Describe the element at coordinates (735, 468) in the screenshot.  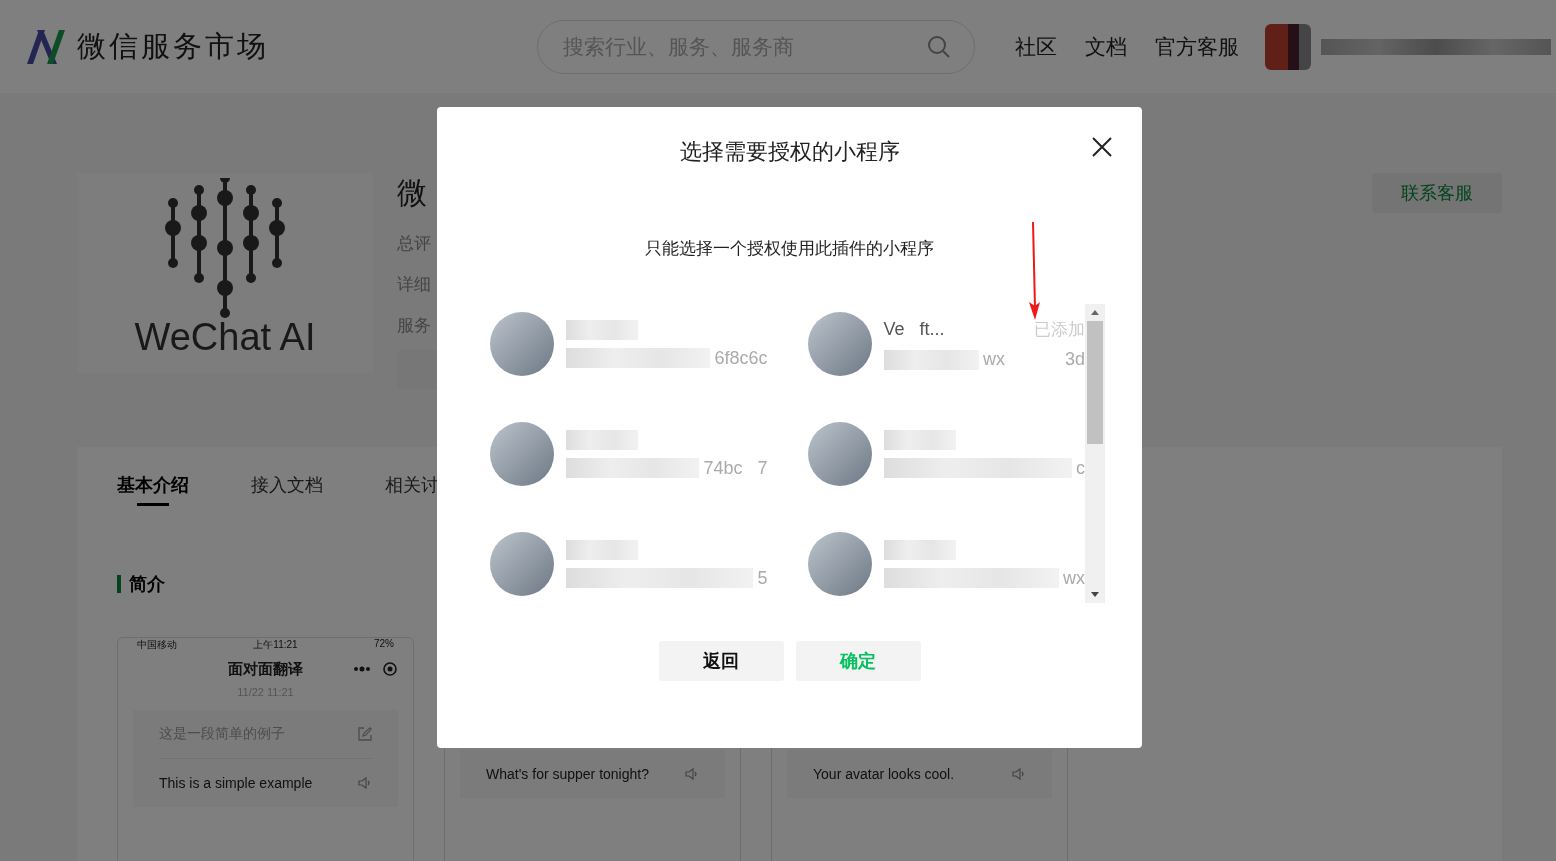
I see `app-id: 74bc 7` at that location.